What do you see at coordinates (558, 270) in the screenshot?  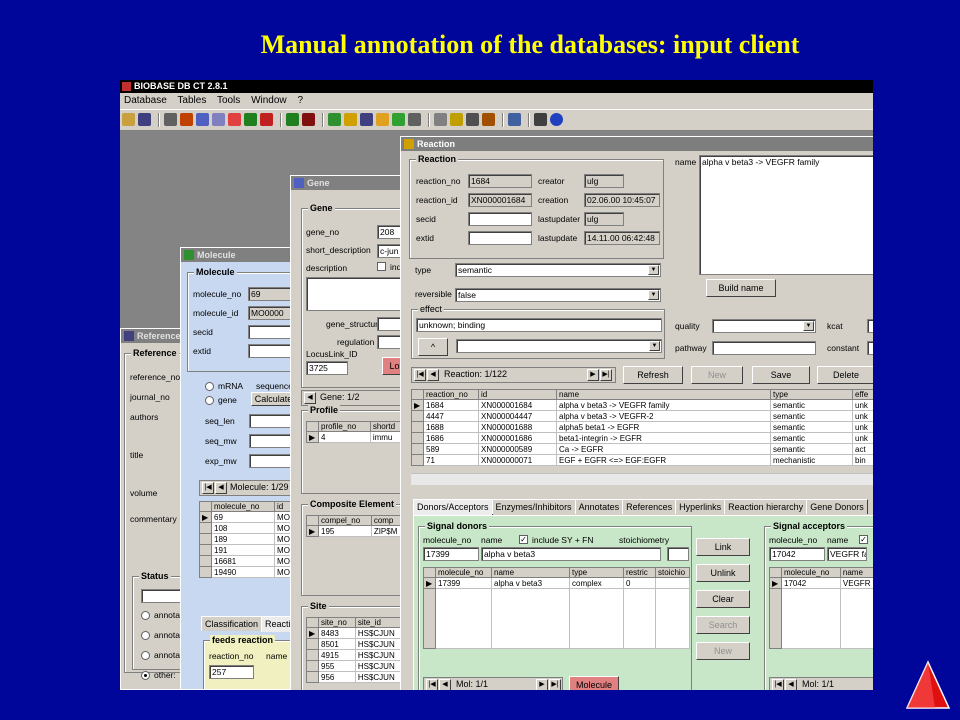 I see `type-select: semantic ▼` at bounding box center [558, 270].